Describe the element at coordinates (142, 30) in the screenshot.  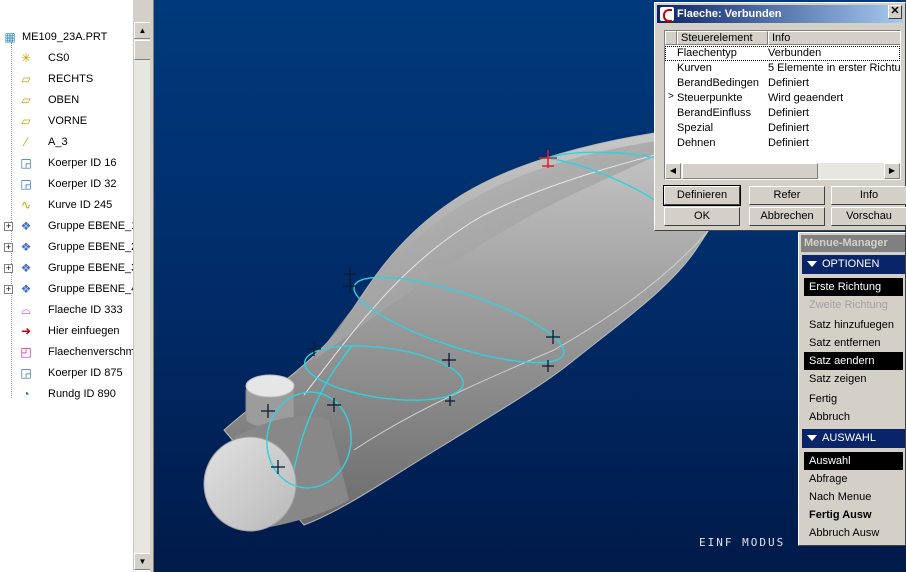
I see `scroll-up-arrow-icon: ▲` at that location.